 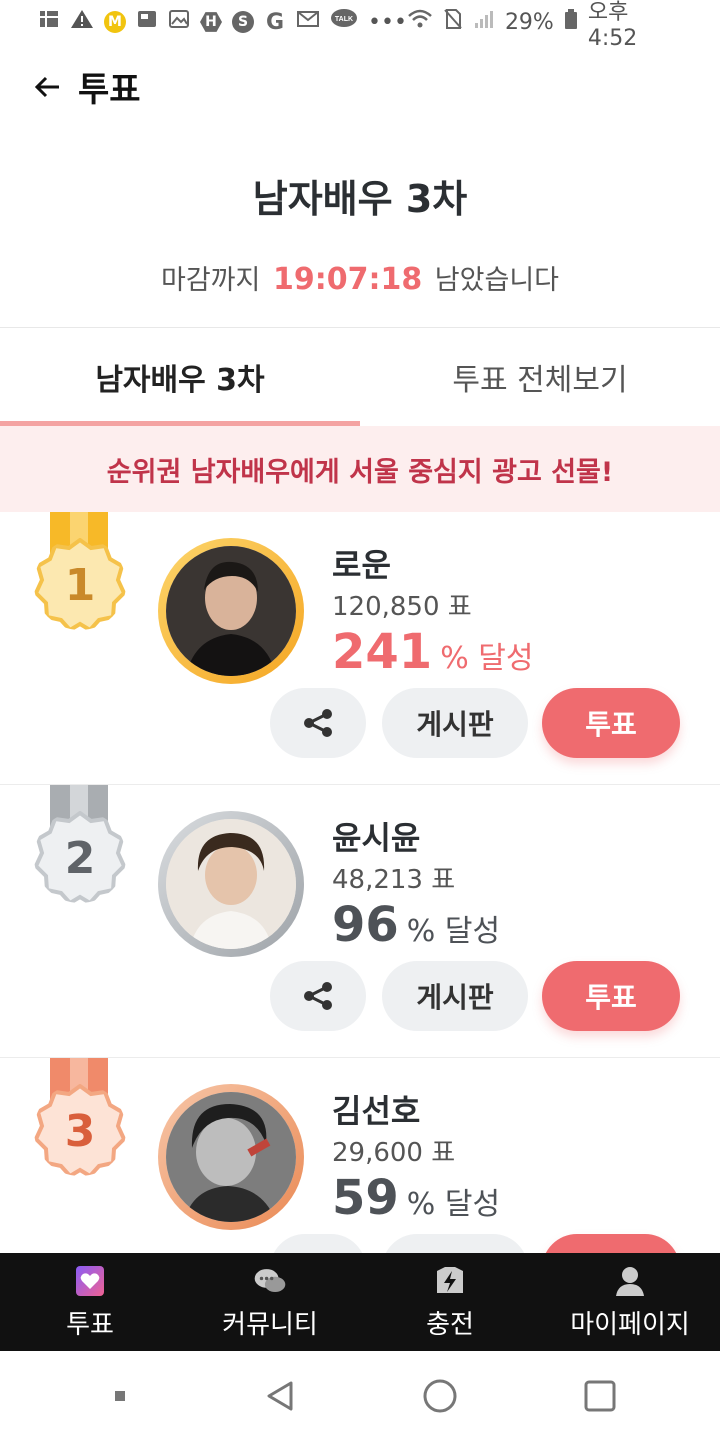 What do you see at coordinates (387, 22) in the screenshot?
I see `more-dots-icon: •••` at bounding box center [387, 22].